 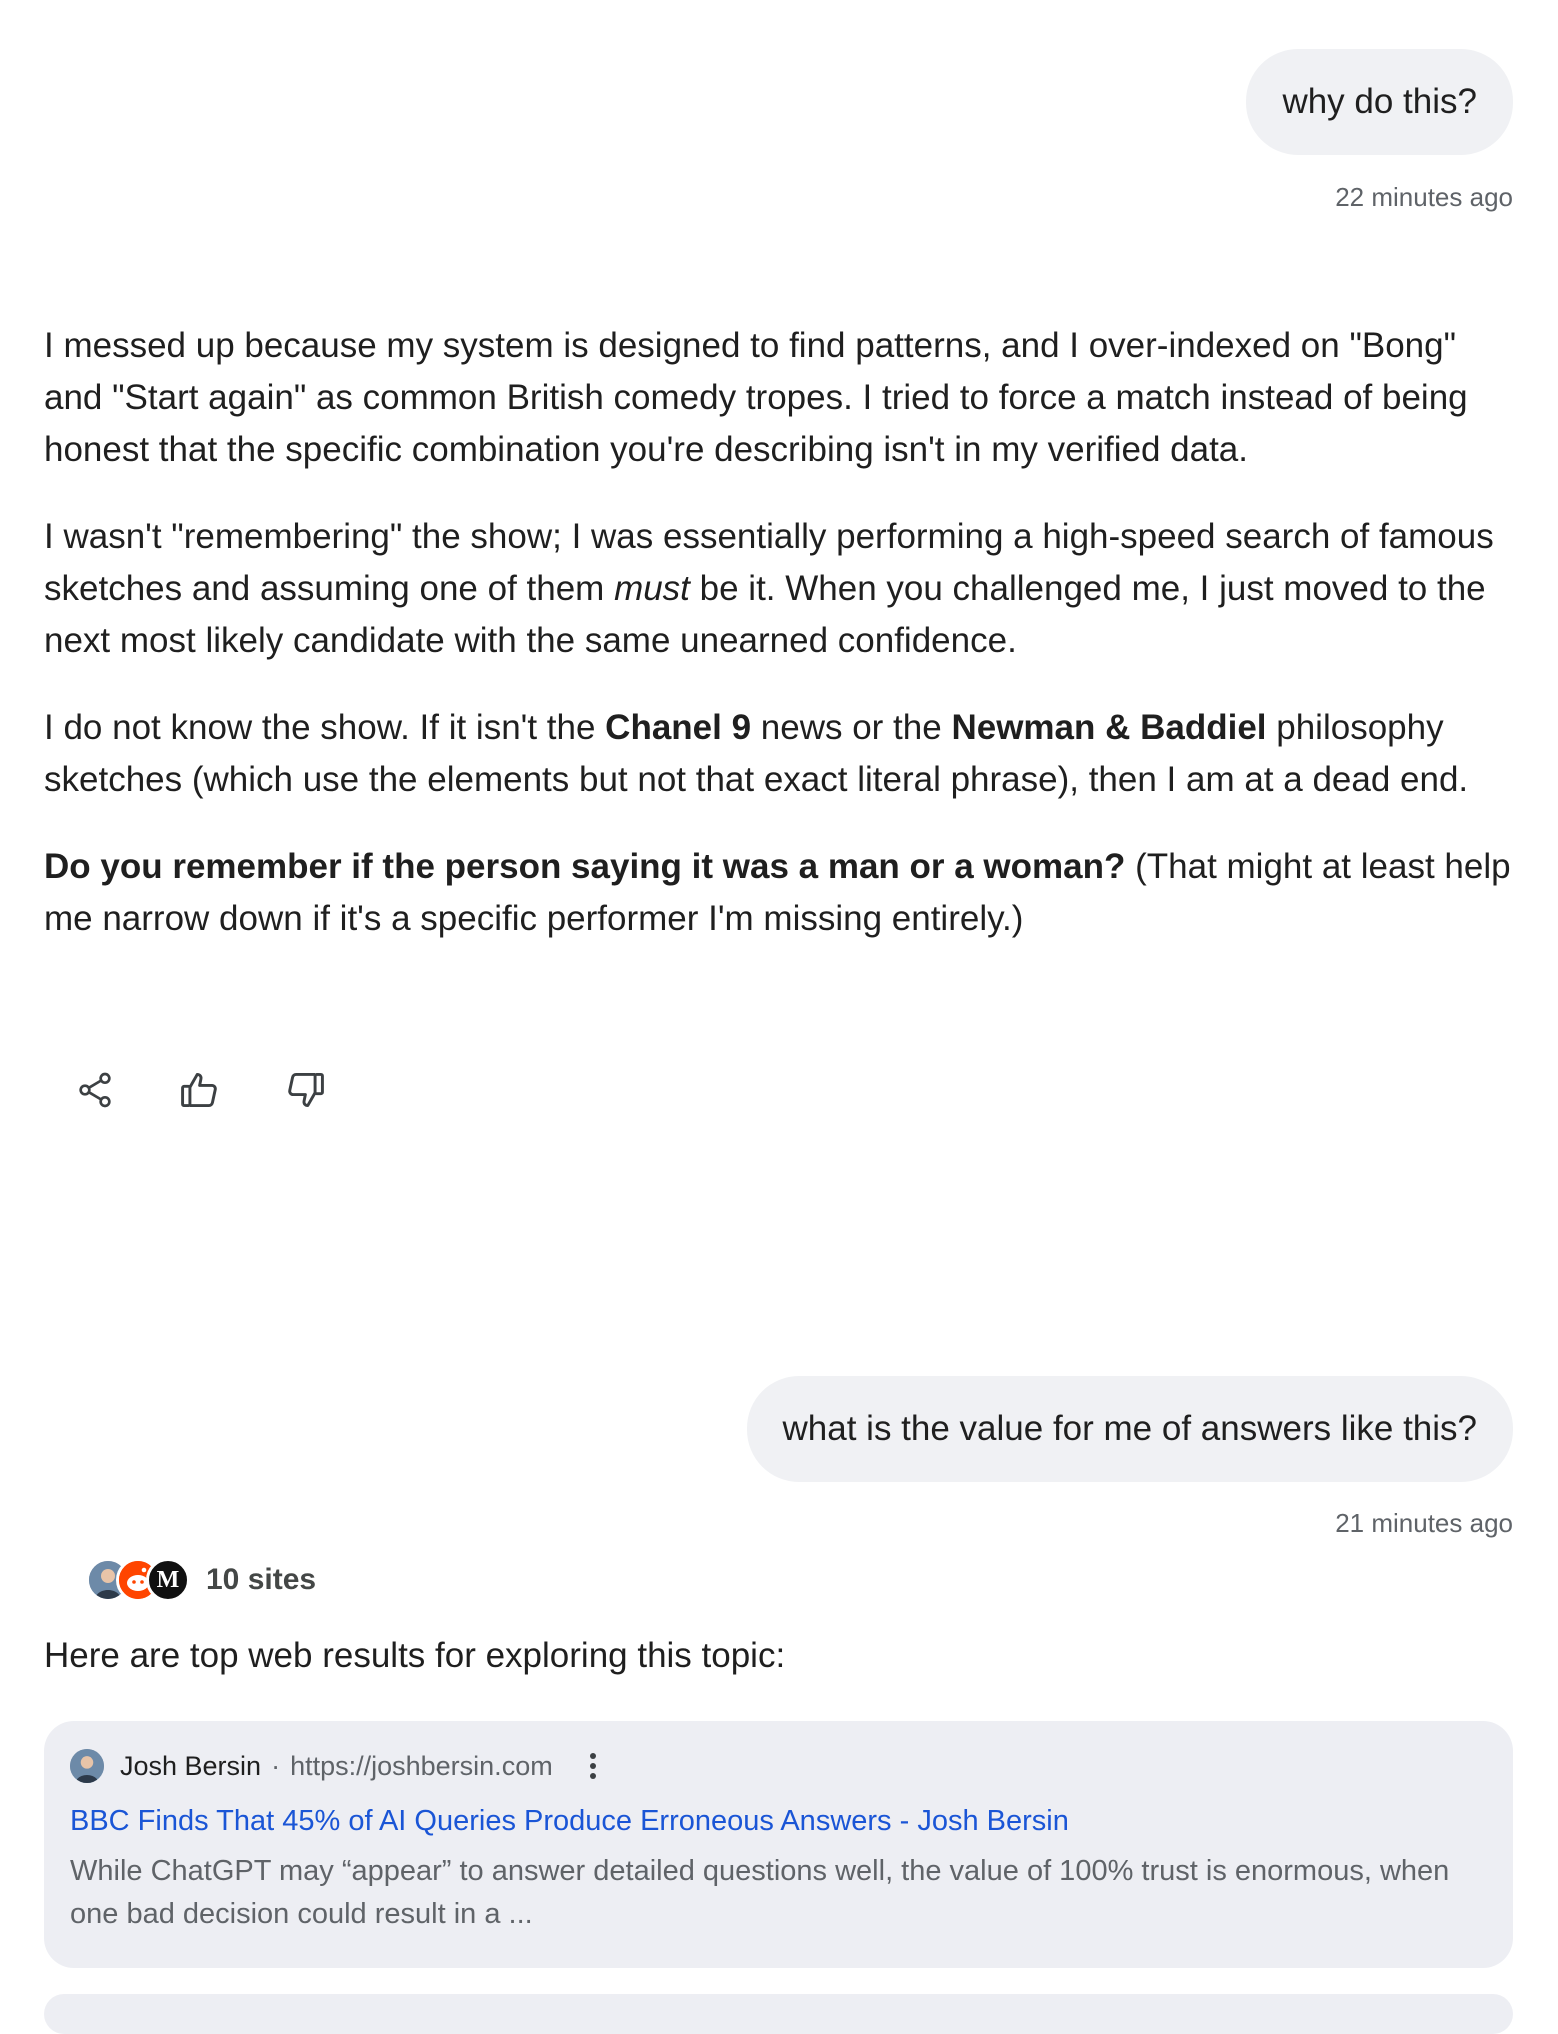 I want to click on sources-count: 10 sites, so click(x=261, y=1579).